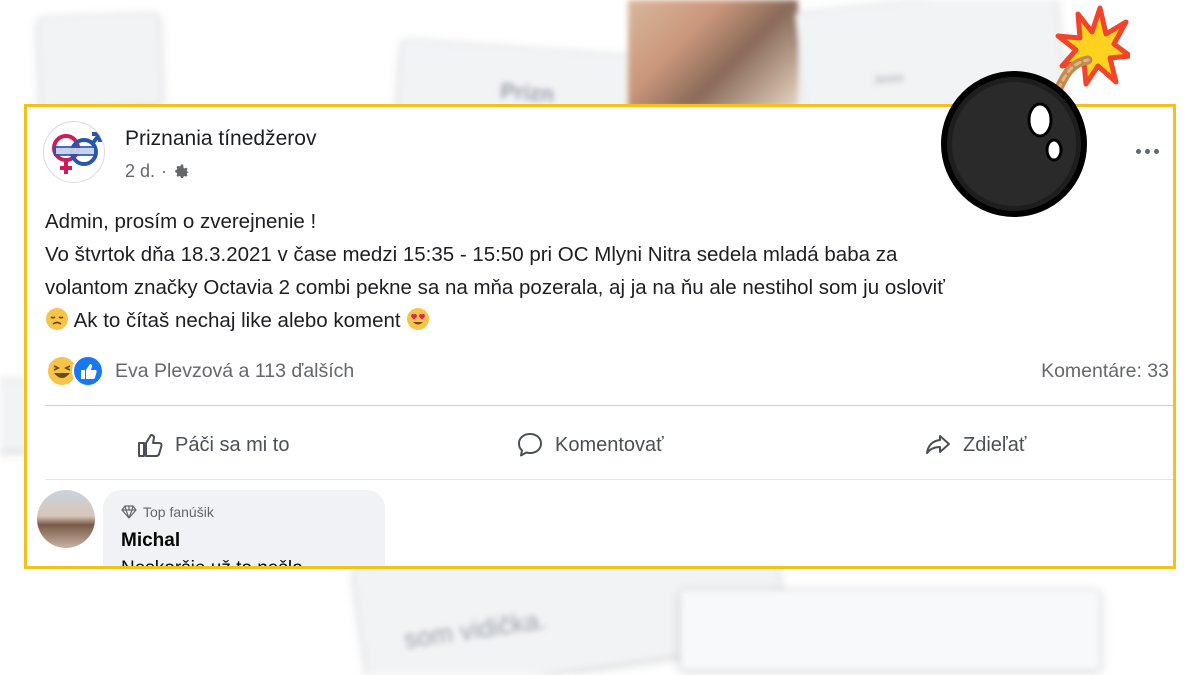 Image resolution: width=1200 pixels, height=675 pixels. Describe the element at coordinates (77, 153) in the screenshot. I see `page-logo-icon` at that location.